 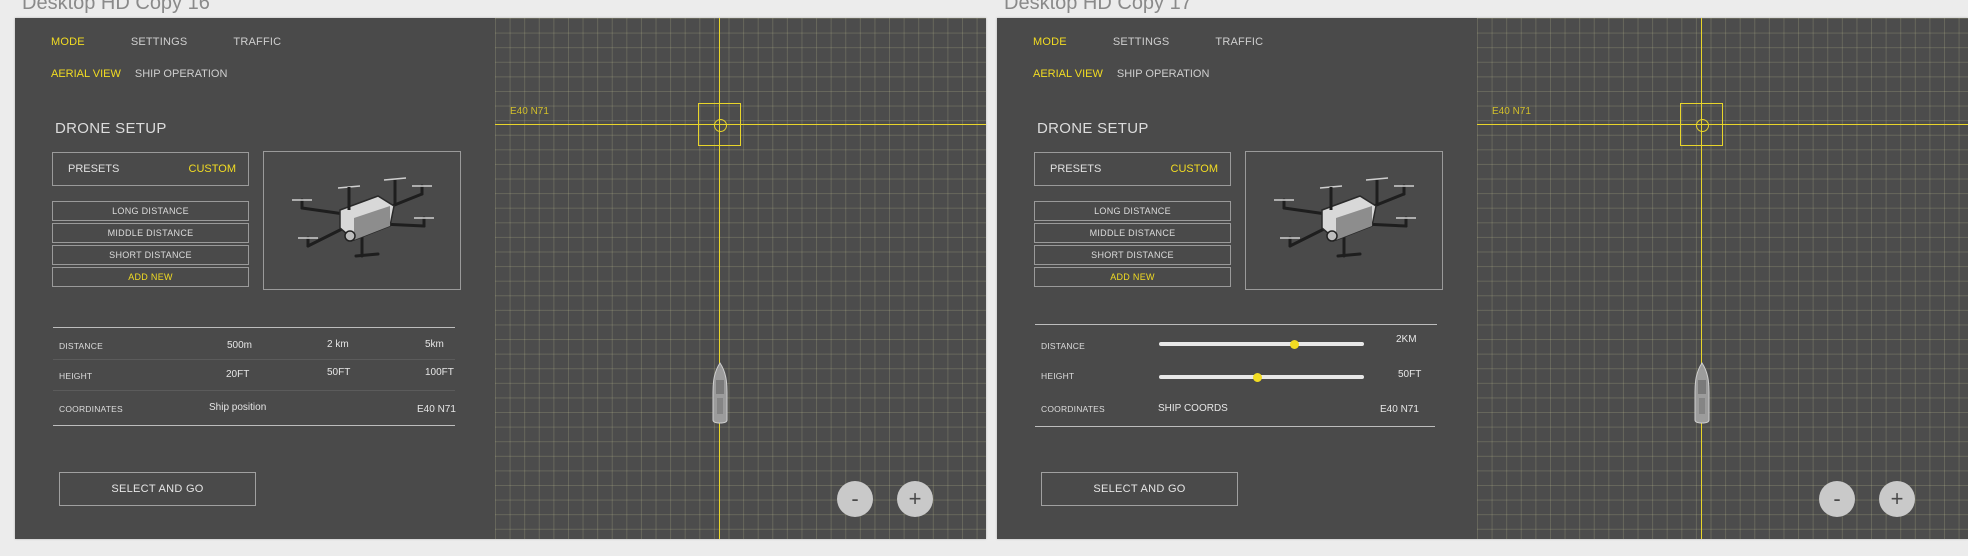 What do you see at coordinates (434, 344) in the screenshot?
I see `distance-option-5km: 5km` at bounding box center [434, 344].